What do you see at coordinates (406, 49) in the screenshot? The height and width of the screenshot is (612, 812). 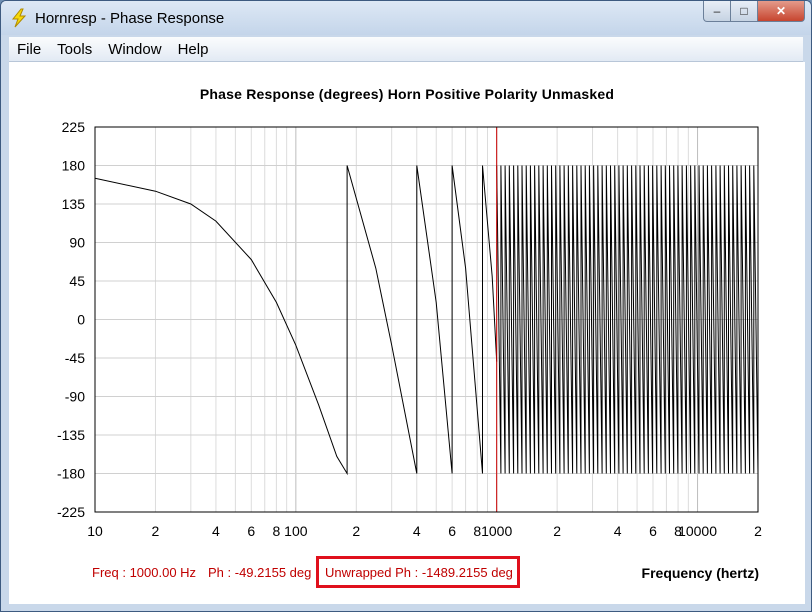 I see `menu-bar: File Tools Window Help` at bounding box center [406, 49].